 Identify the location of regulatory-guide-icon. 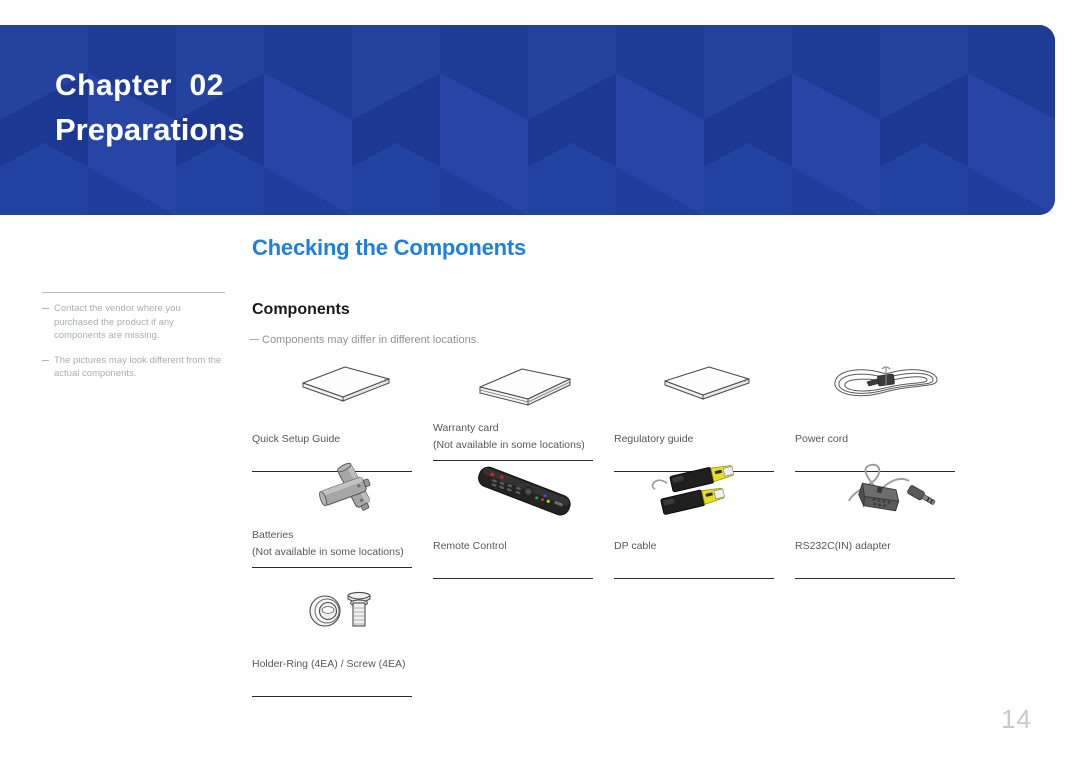
(704, 385).